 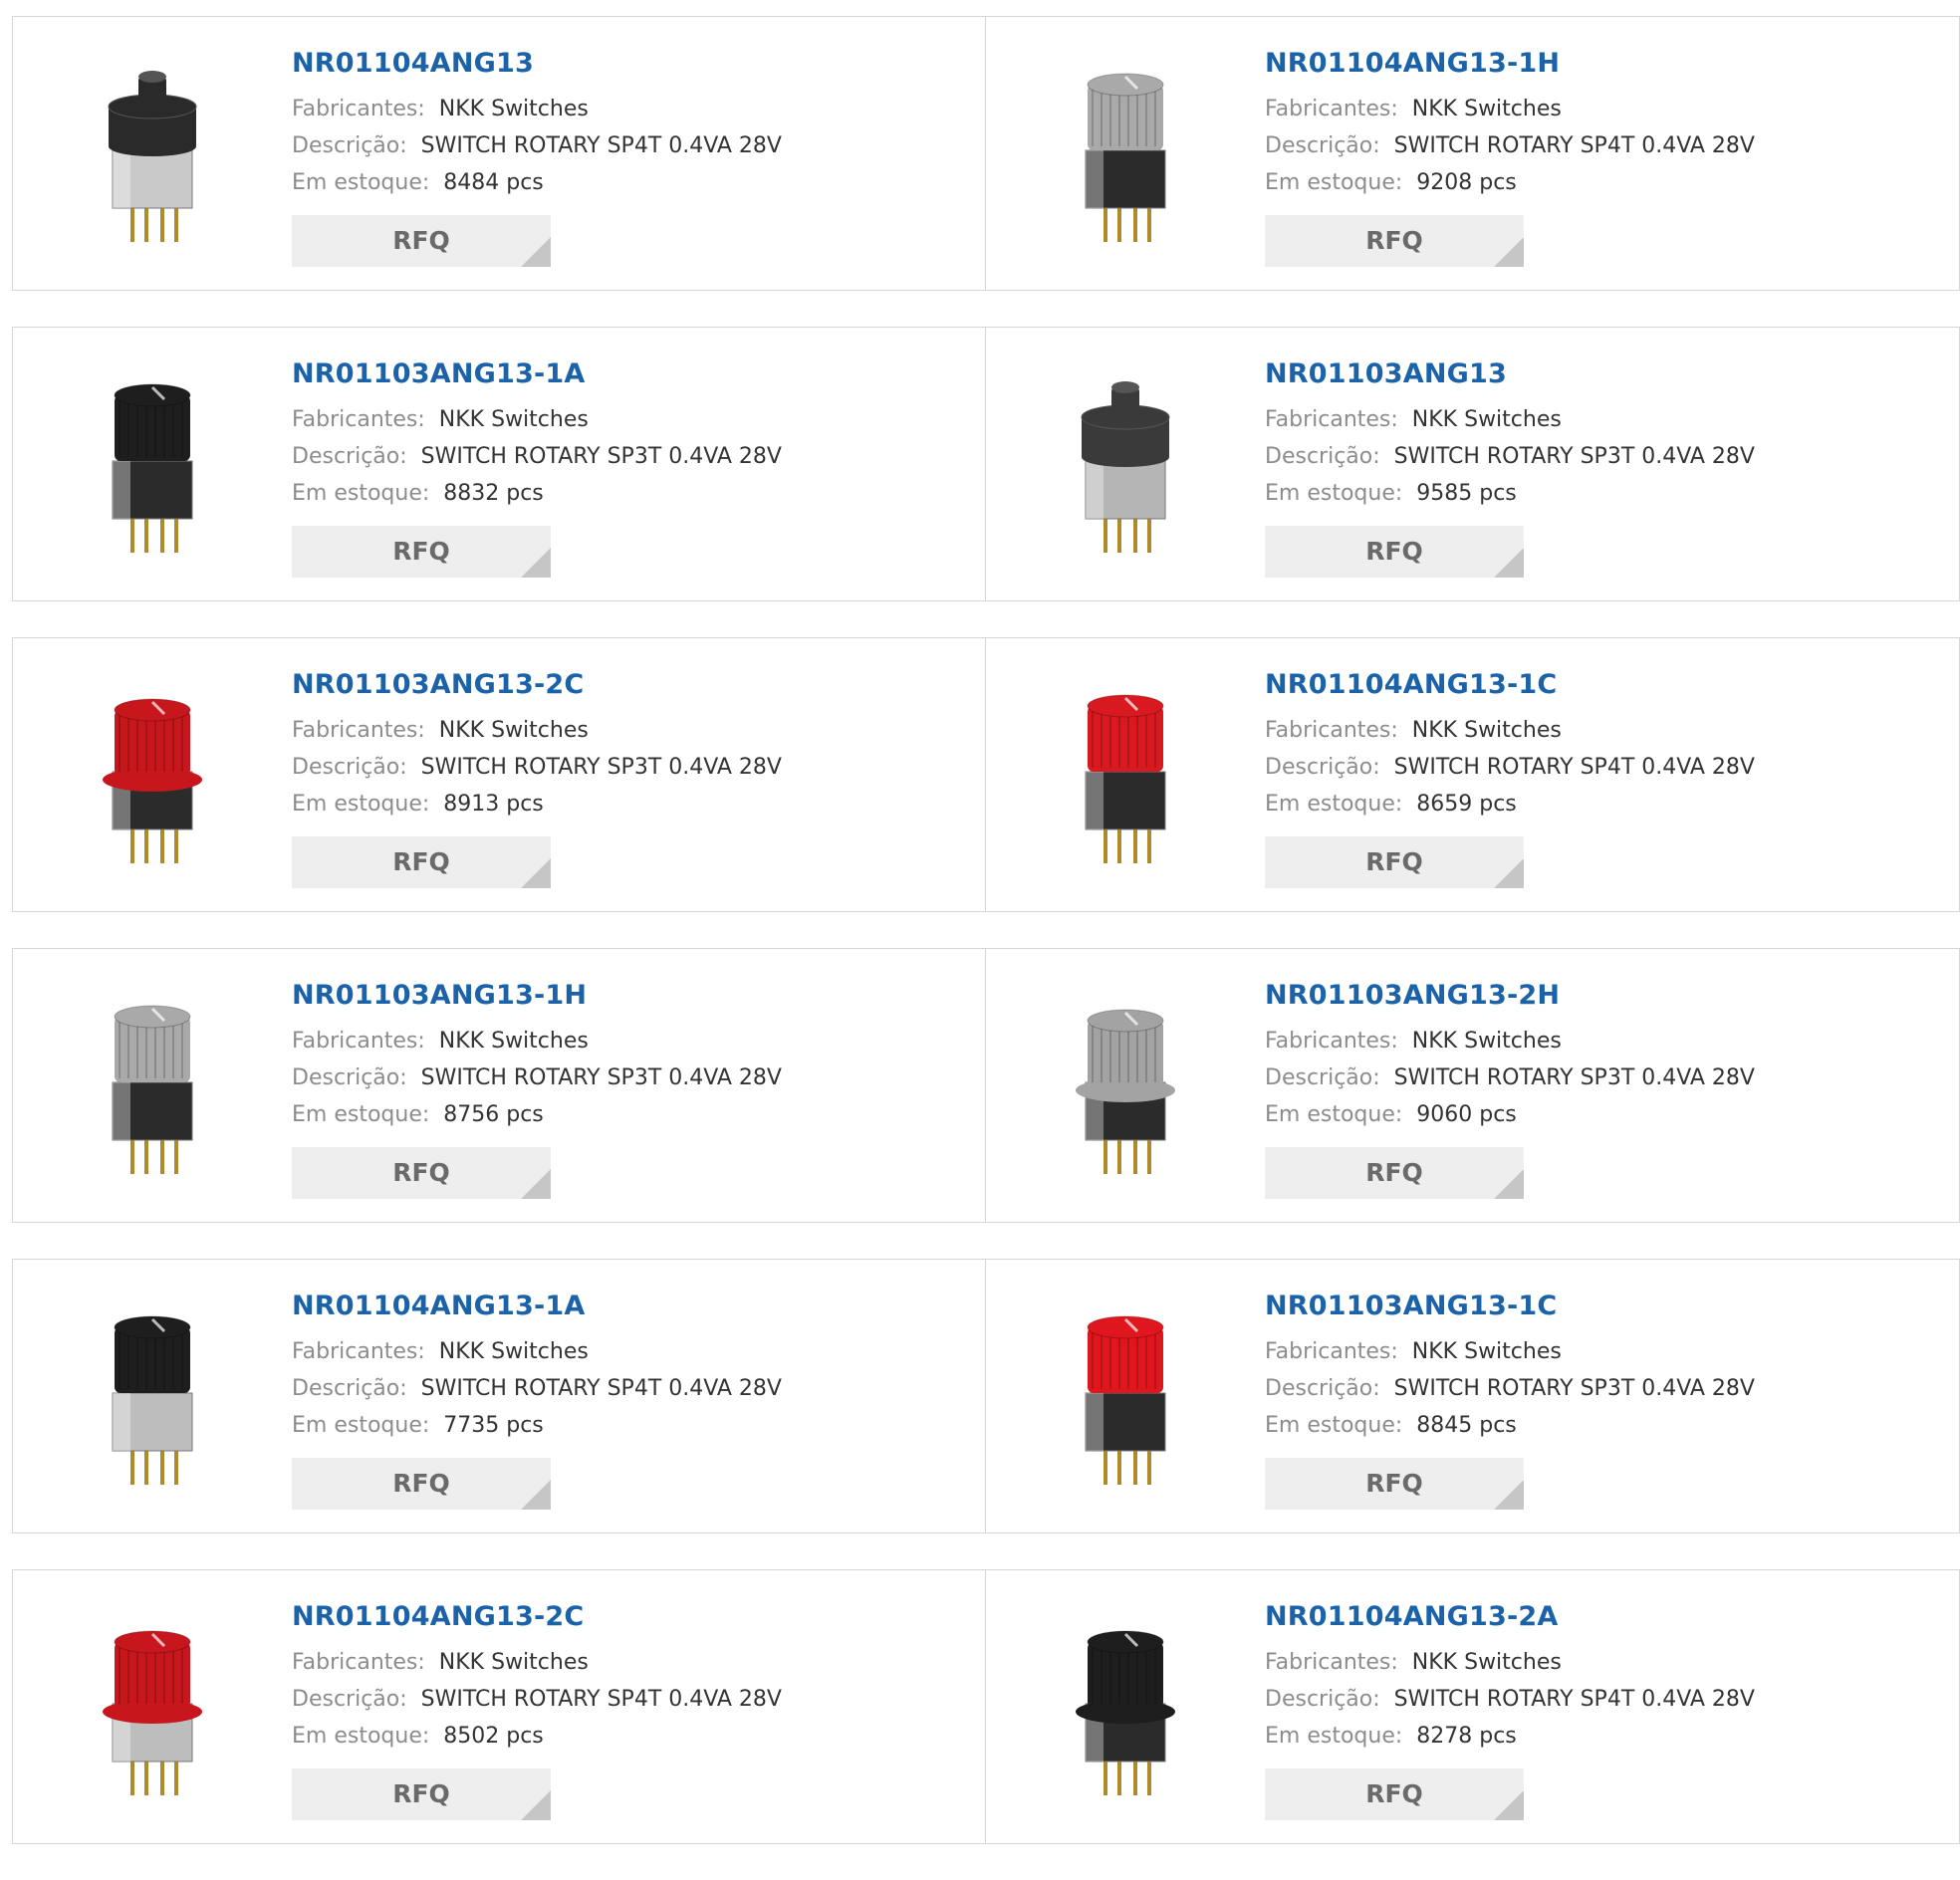 What do you see at coordinates (1510, 1306) in the screenshot?
I see `product-title-link: NR01103ANG13-1C` at bounding box center [1510, 1306].